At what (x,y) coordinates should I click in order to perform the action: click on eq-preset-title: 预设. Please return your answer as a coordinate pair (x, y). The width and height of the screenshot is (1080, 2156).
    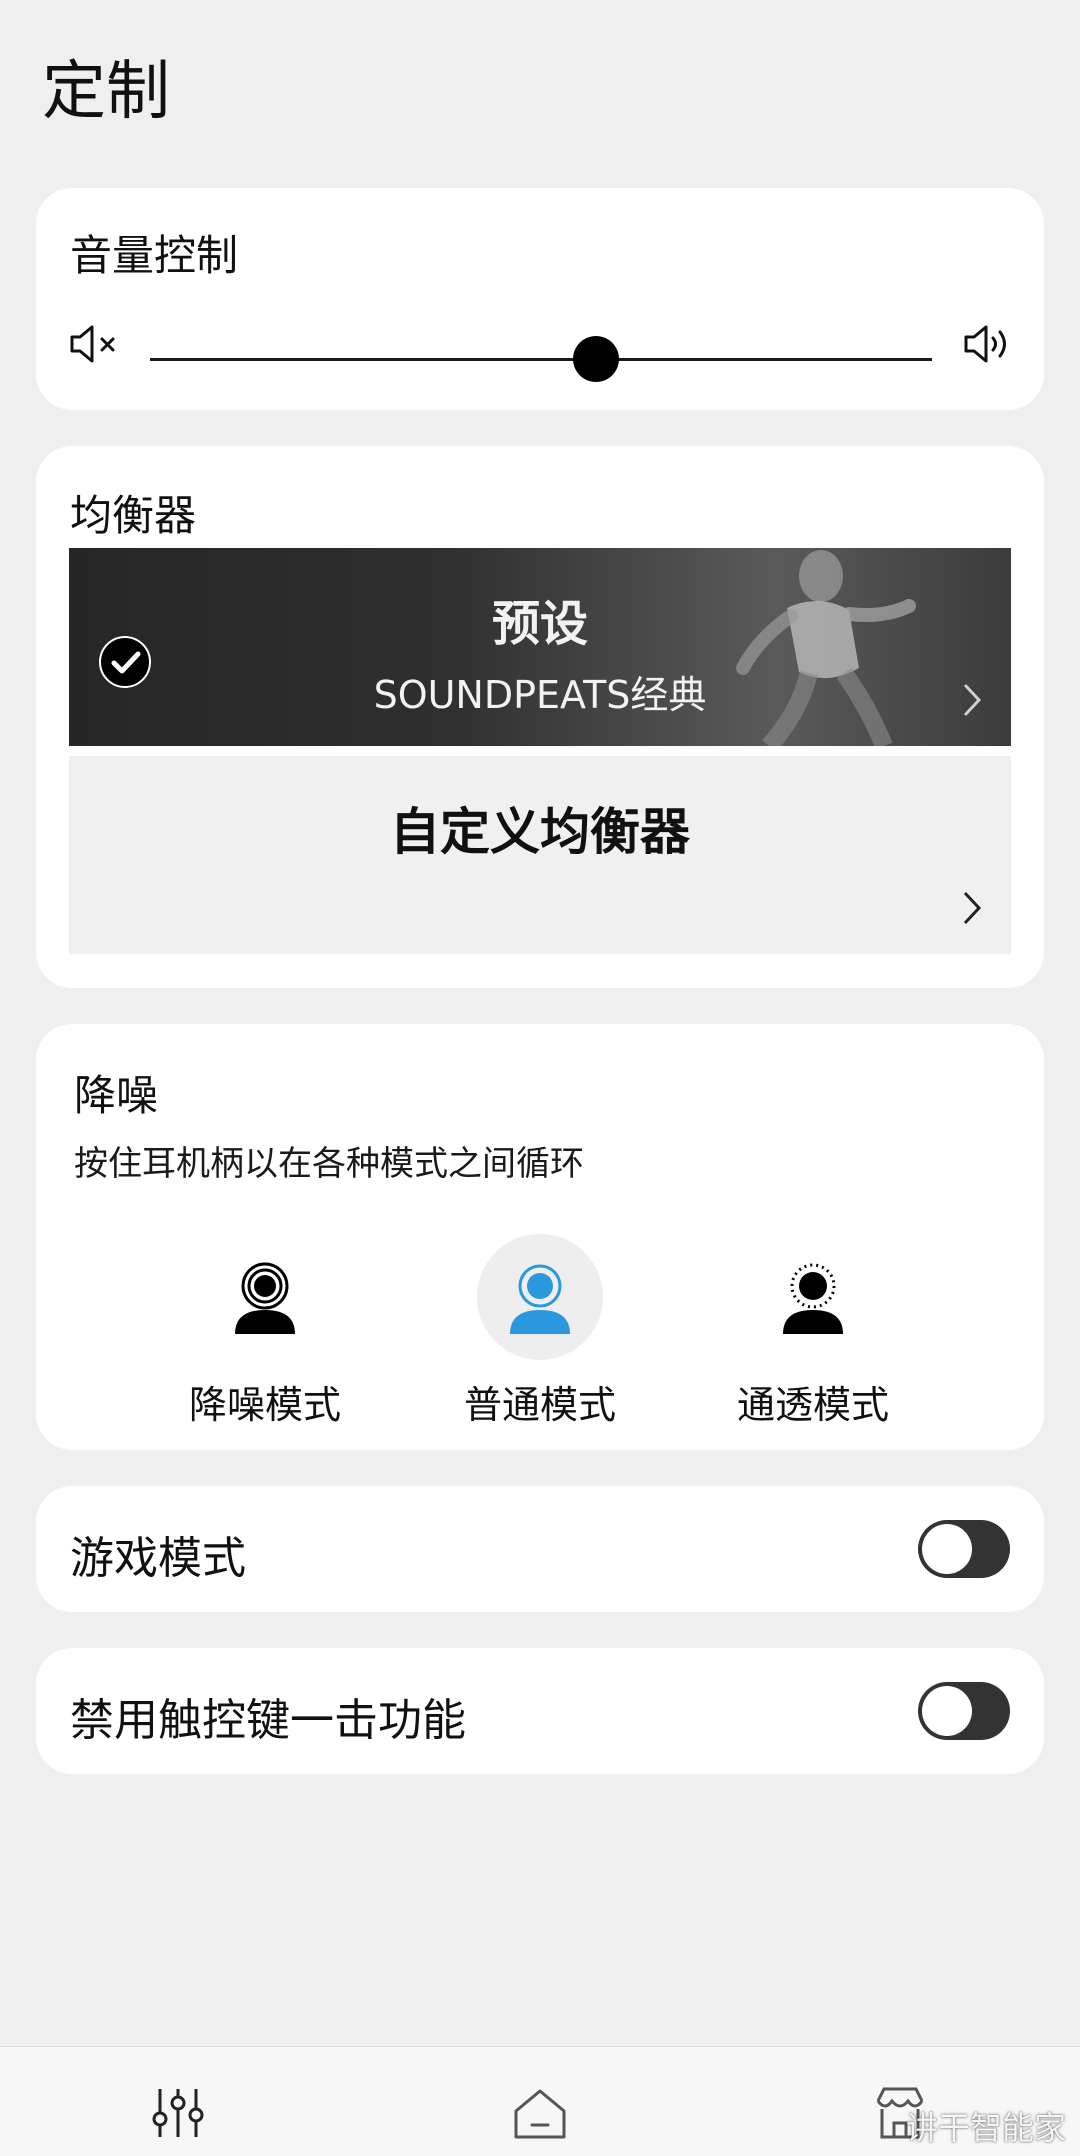
    Looking at the image, I should click on (539, 624).